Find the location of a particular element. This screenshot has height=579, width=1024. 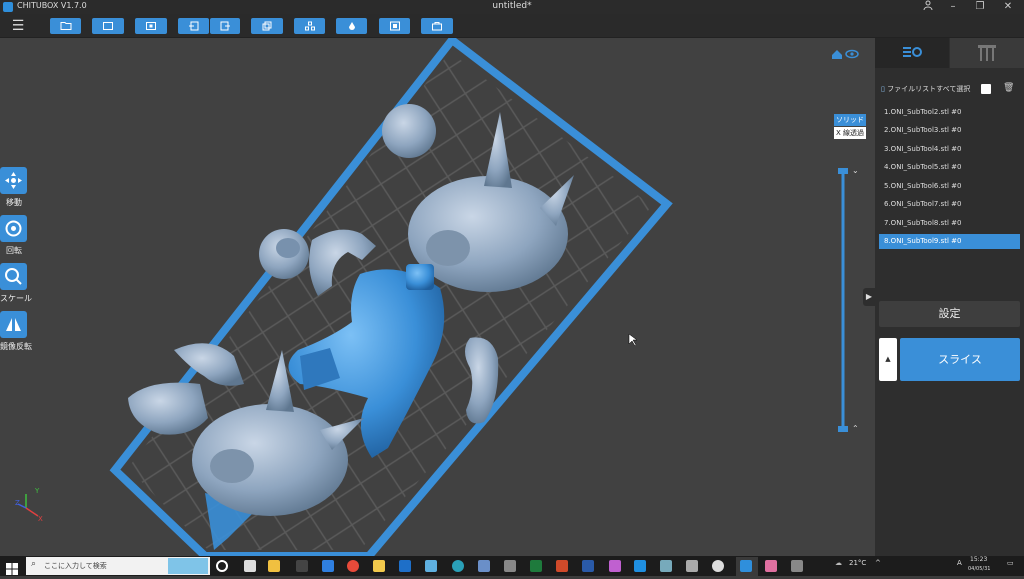

weather-icon: ☁ is located at coordinates (838, 563).